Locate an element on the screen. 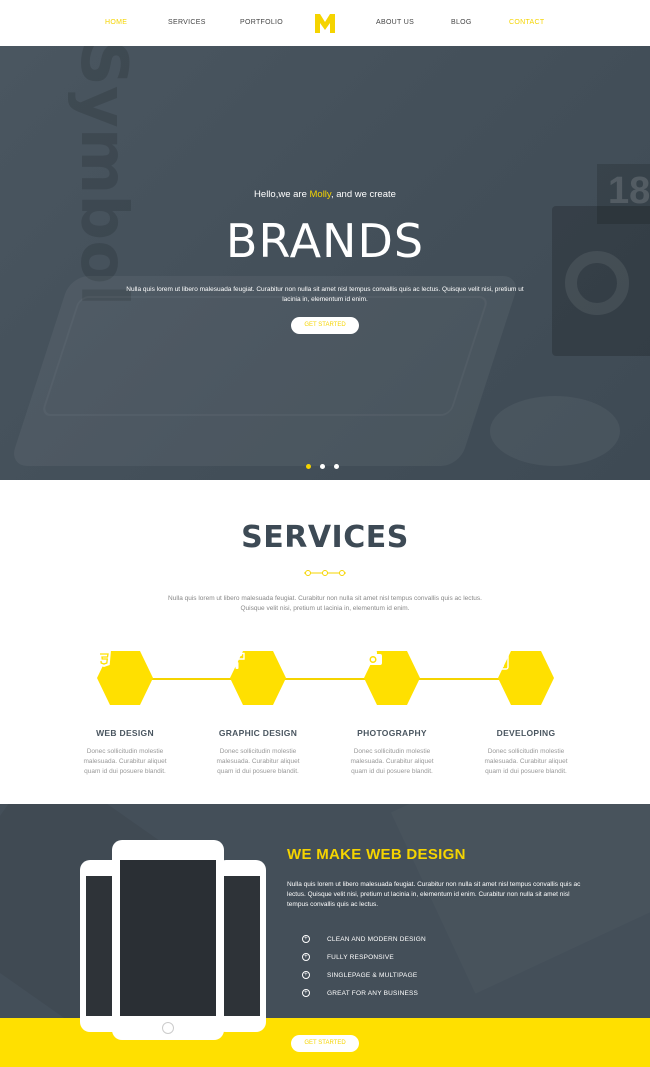  logo-icon is located at coordinates (325, 23).